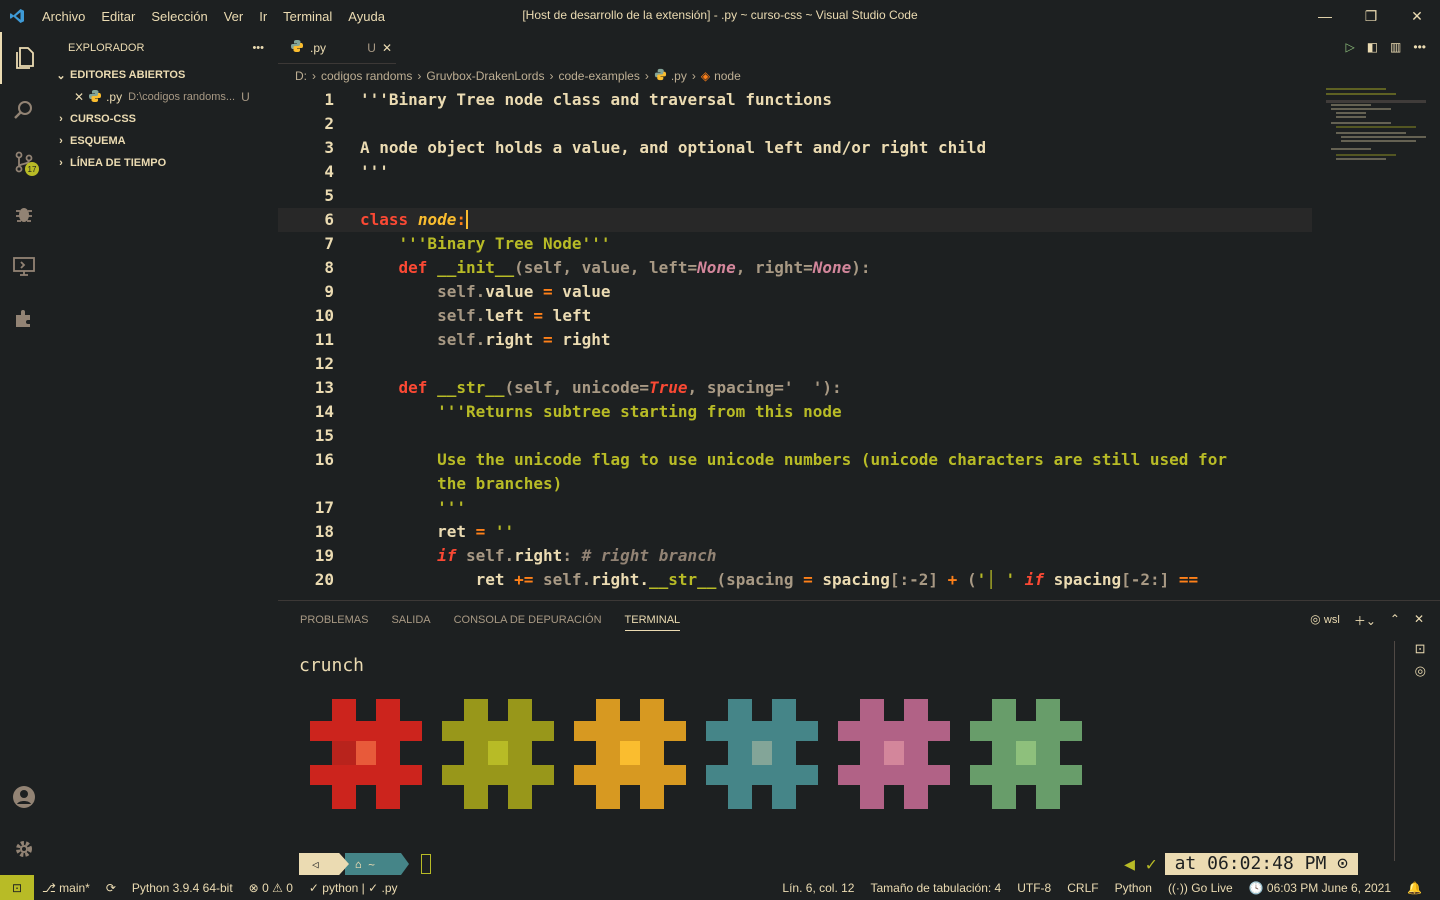 The image size is (1440, 900). What do you see at coordinates (500, 483) in the screenshot?
I see `code-line: the branches)` at bounding box center [500, 483].